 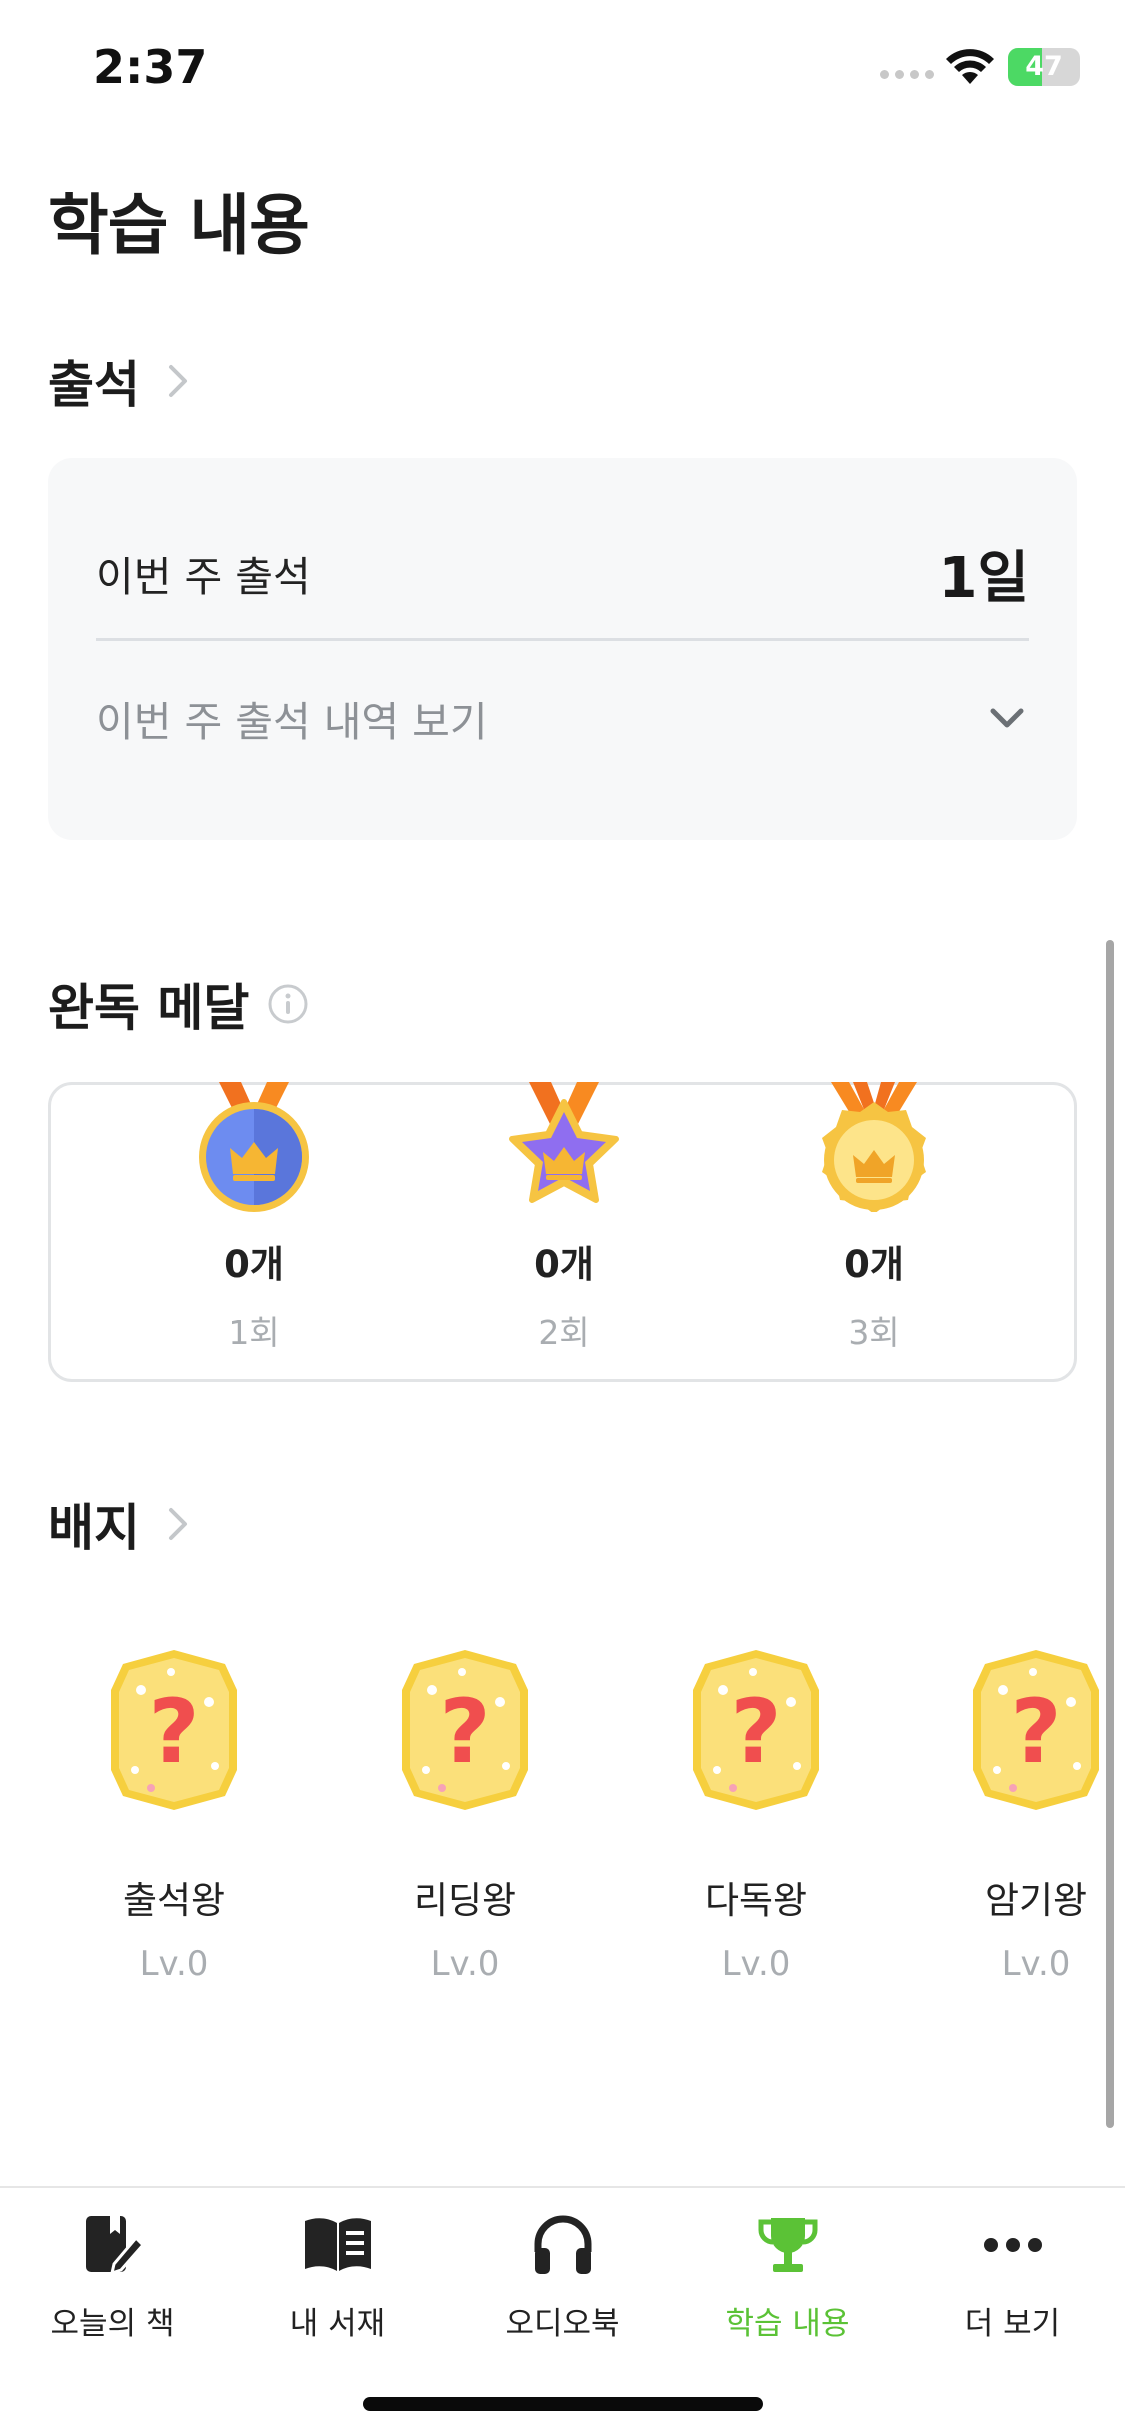 I want to click on medal-card: 0개 1회 0개 2회 0개 3회, so click(x=562, y=1232).